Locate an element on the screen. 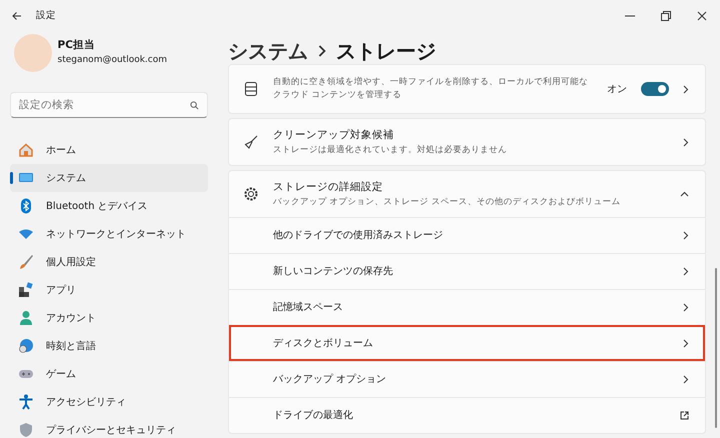 Image resolution: width=720 pixels, height=438 pixels. back-icon is located at coordinates (17, 16).